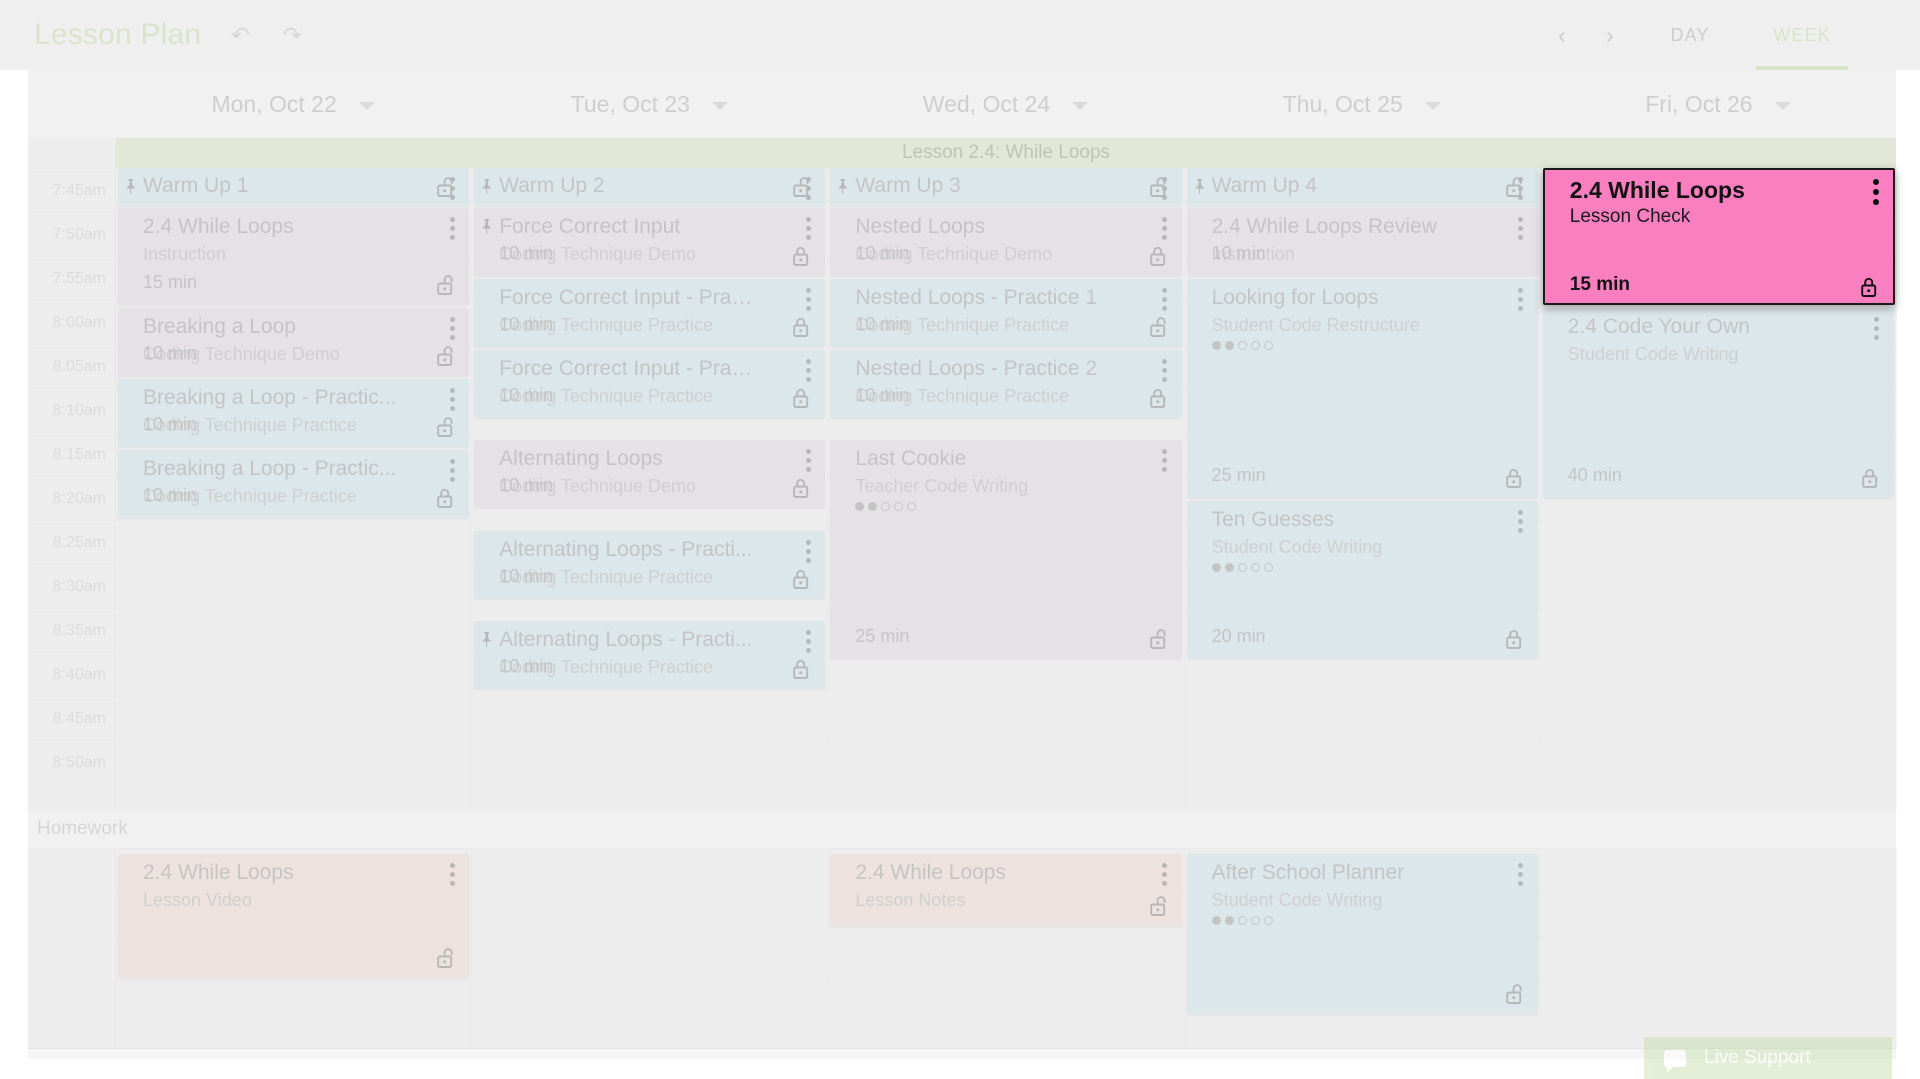 The width and height of the screenshot is (1920, 1079). I want to click on homework-card: After School Planner Student Code Writing, so click(1362, 934).